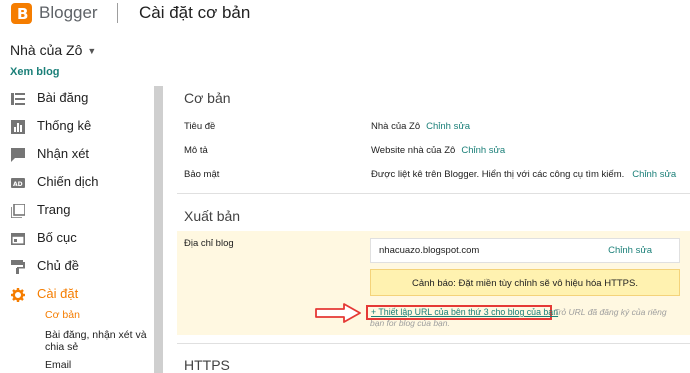 The height and width of the screenshot is (373, 690). Describe the element at coordinates (207, 98) in the screenshot. I see `basic-section-title: Cơ bản` at that location.